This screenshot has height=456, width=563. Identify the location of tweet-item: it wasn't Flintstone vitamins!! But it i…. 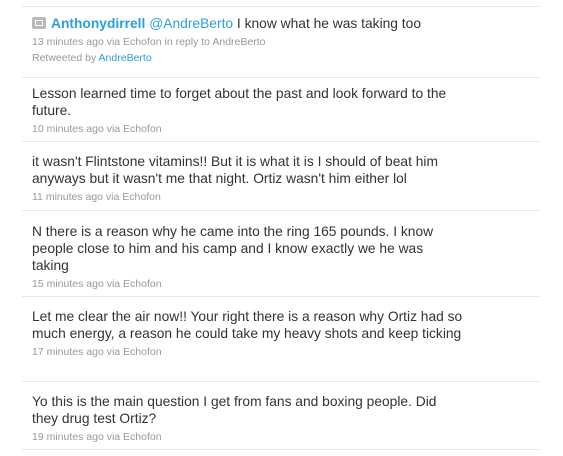
(281, 176).